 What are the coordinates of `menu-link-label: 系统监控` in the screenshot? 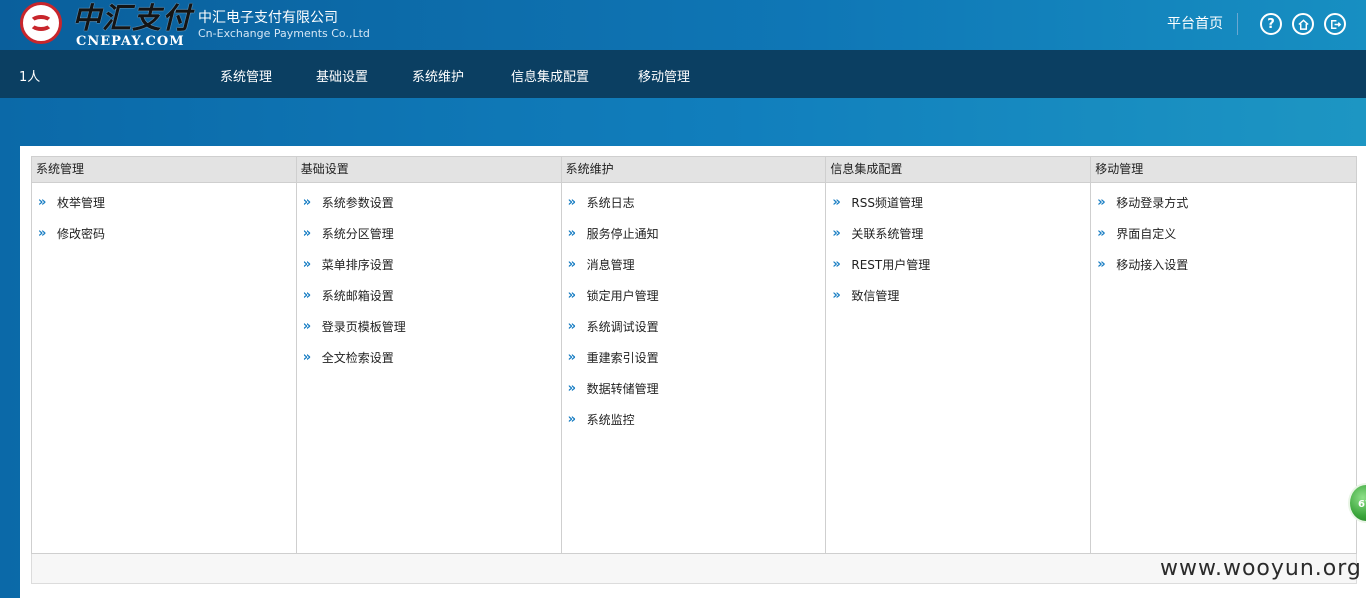 It's located at (610, 420).